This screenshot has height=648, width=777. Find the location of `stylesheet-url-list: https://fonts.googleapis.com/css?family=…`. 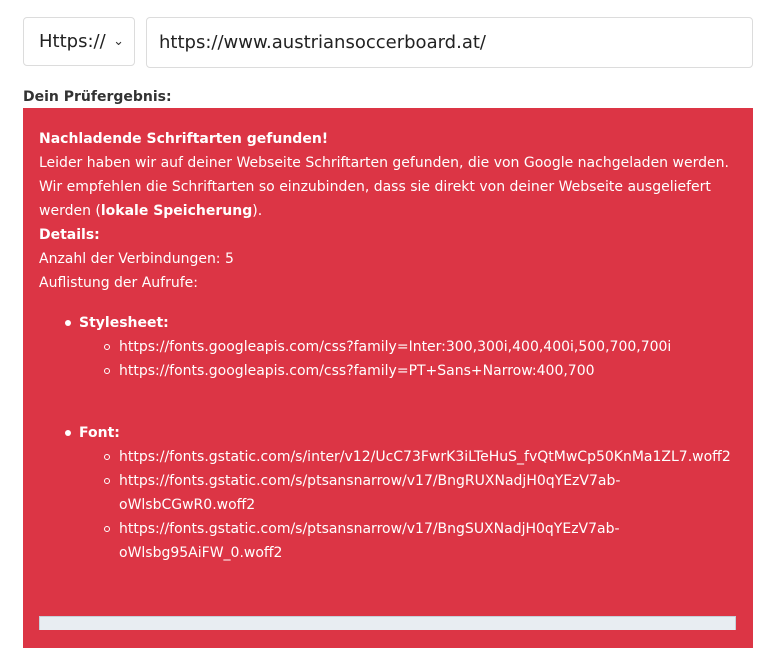

stylesheet-url-list: https://fonts.googleapis.com/css?family=… is located at coordinates (408, 359).